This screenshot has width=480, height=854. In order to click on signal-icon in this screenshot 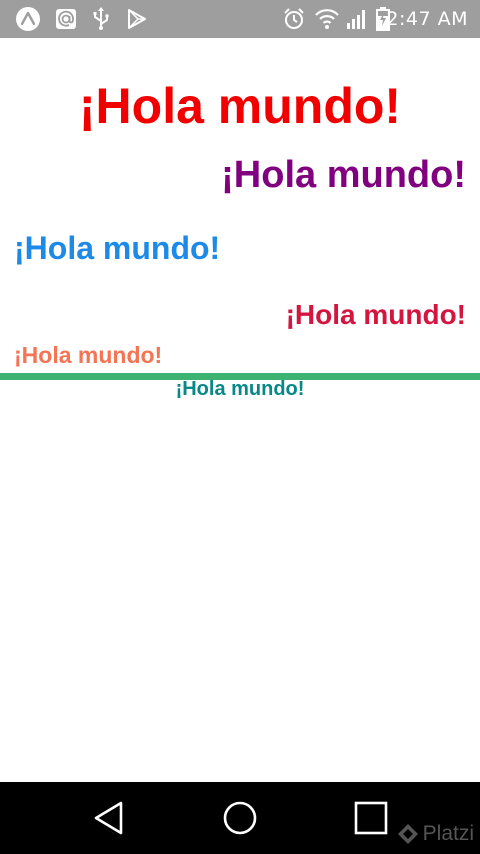, I will do `click(356, 19)`.